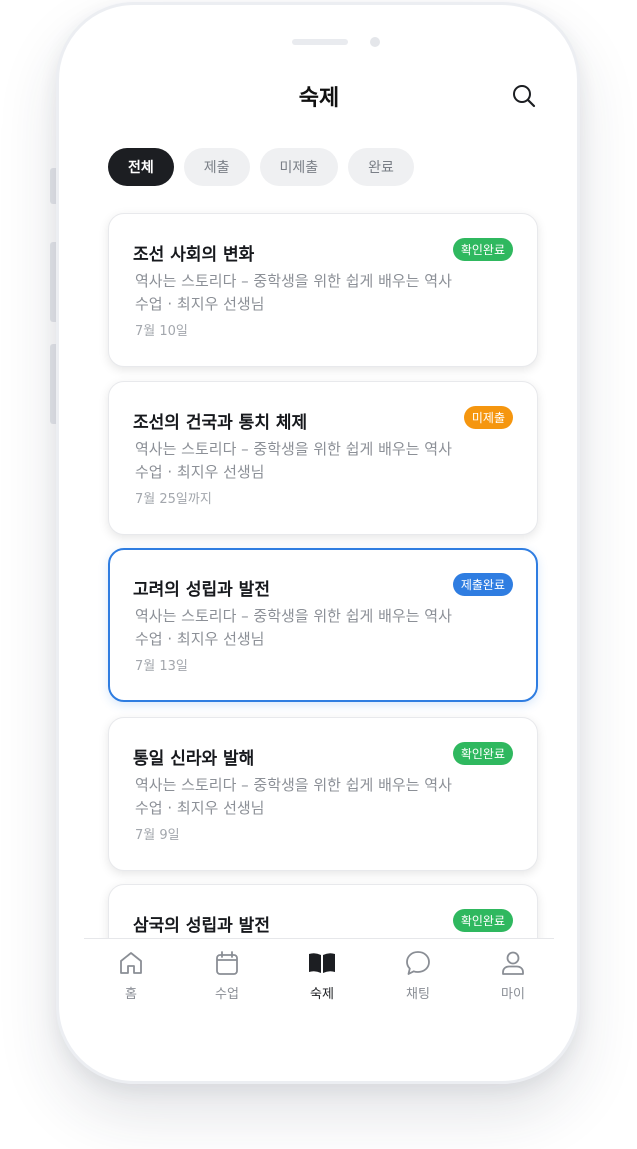  I want to click on assignment-date: 7월 10일, so click(161, 331).